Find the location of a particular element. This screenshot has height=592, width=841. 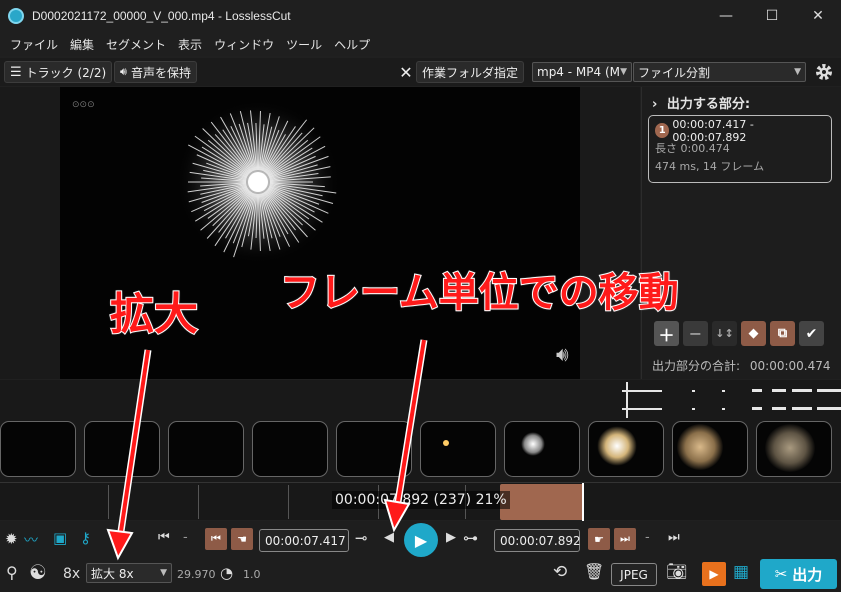

maximize-button: ☐ is located at coordinates (772, 16).